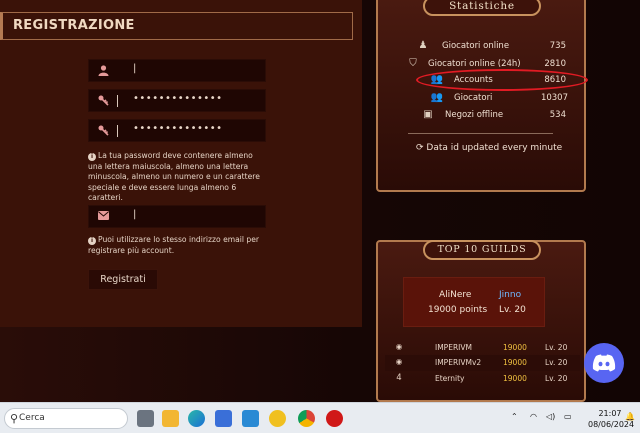 Image resolution: width=640 pixels, height=433 pixels. I want to click on top-guild-leader: Jinno, so click(510, 295).